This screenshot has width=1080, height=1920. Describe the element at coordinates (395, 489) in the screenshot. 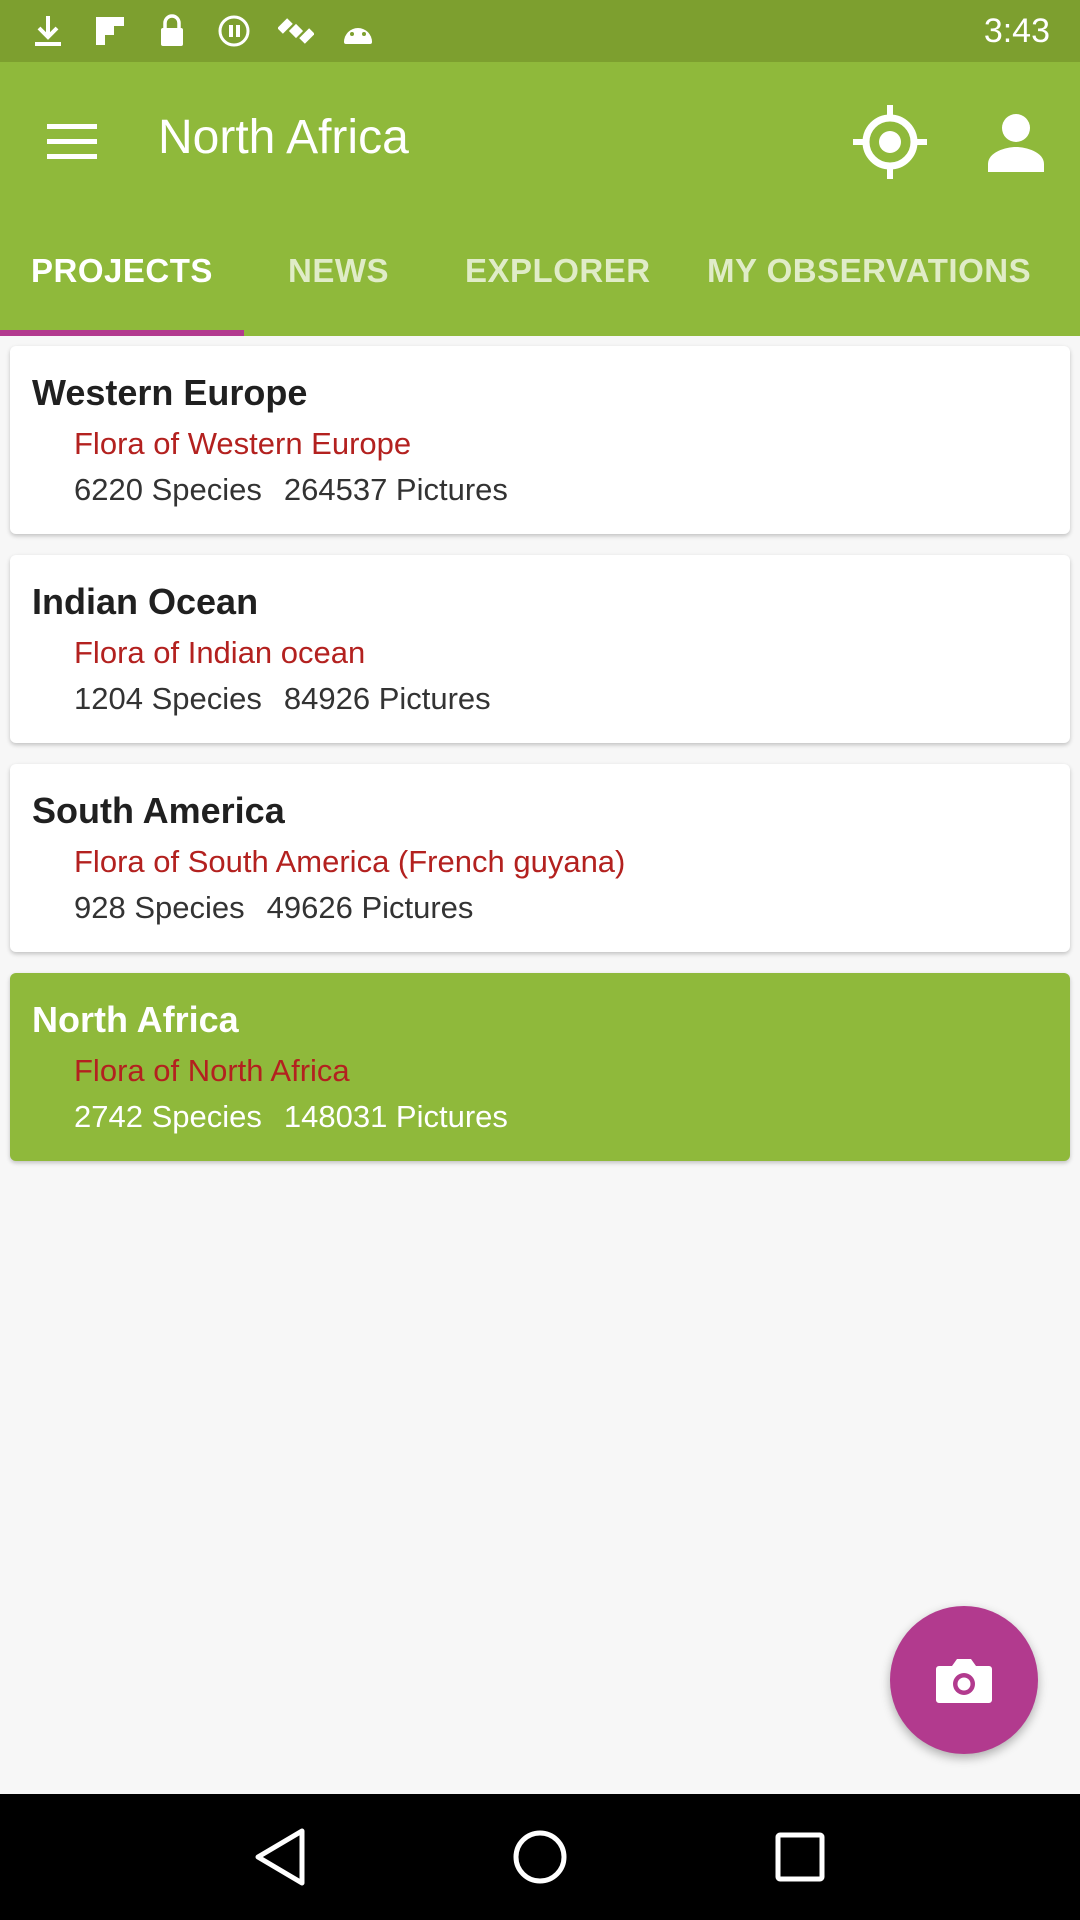

I see `pictures-count: 264537 Pictures` at that location.